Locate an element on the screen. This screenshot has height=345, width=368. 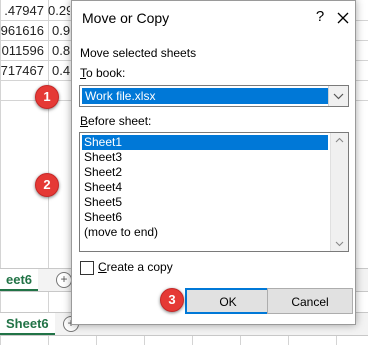
add-sheet-icon: + is located at coordinates (64, 280).